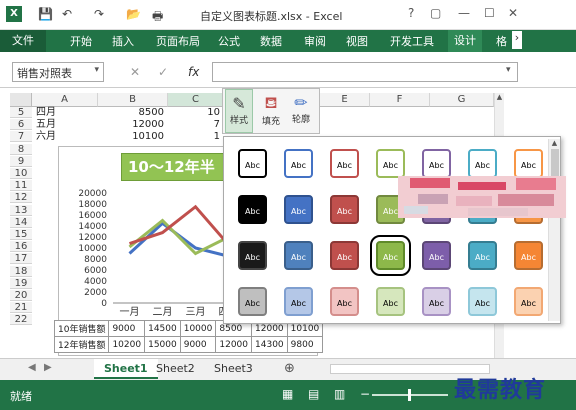 The height and width of the screenshot is (410, 576). Describe the element at coordinates (46, 112) in the screenshot. I see `cell-month: 四月` at that location.